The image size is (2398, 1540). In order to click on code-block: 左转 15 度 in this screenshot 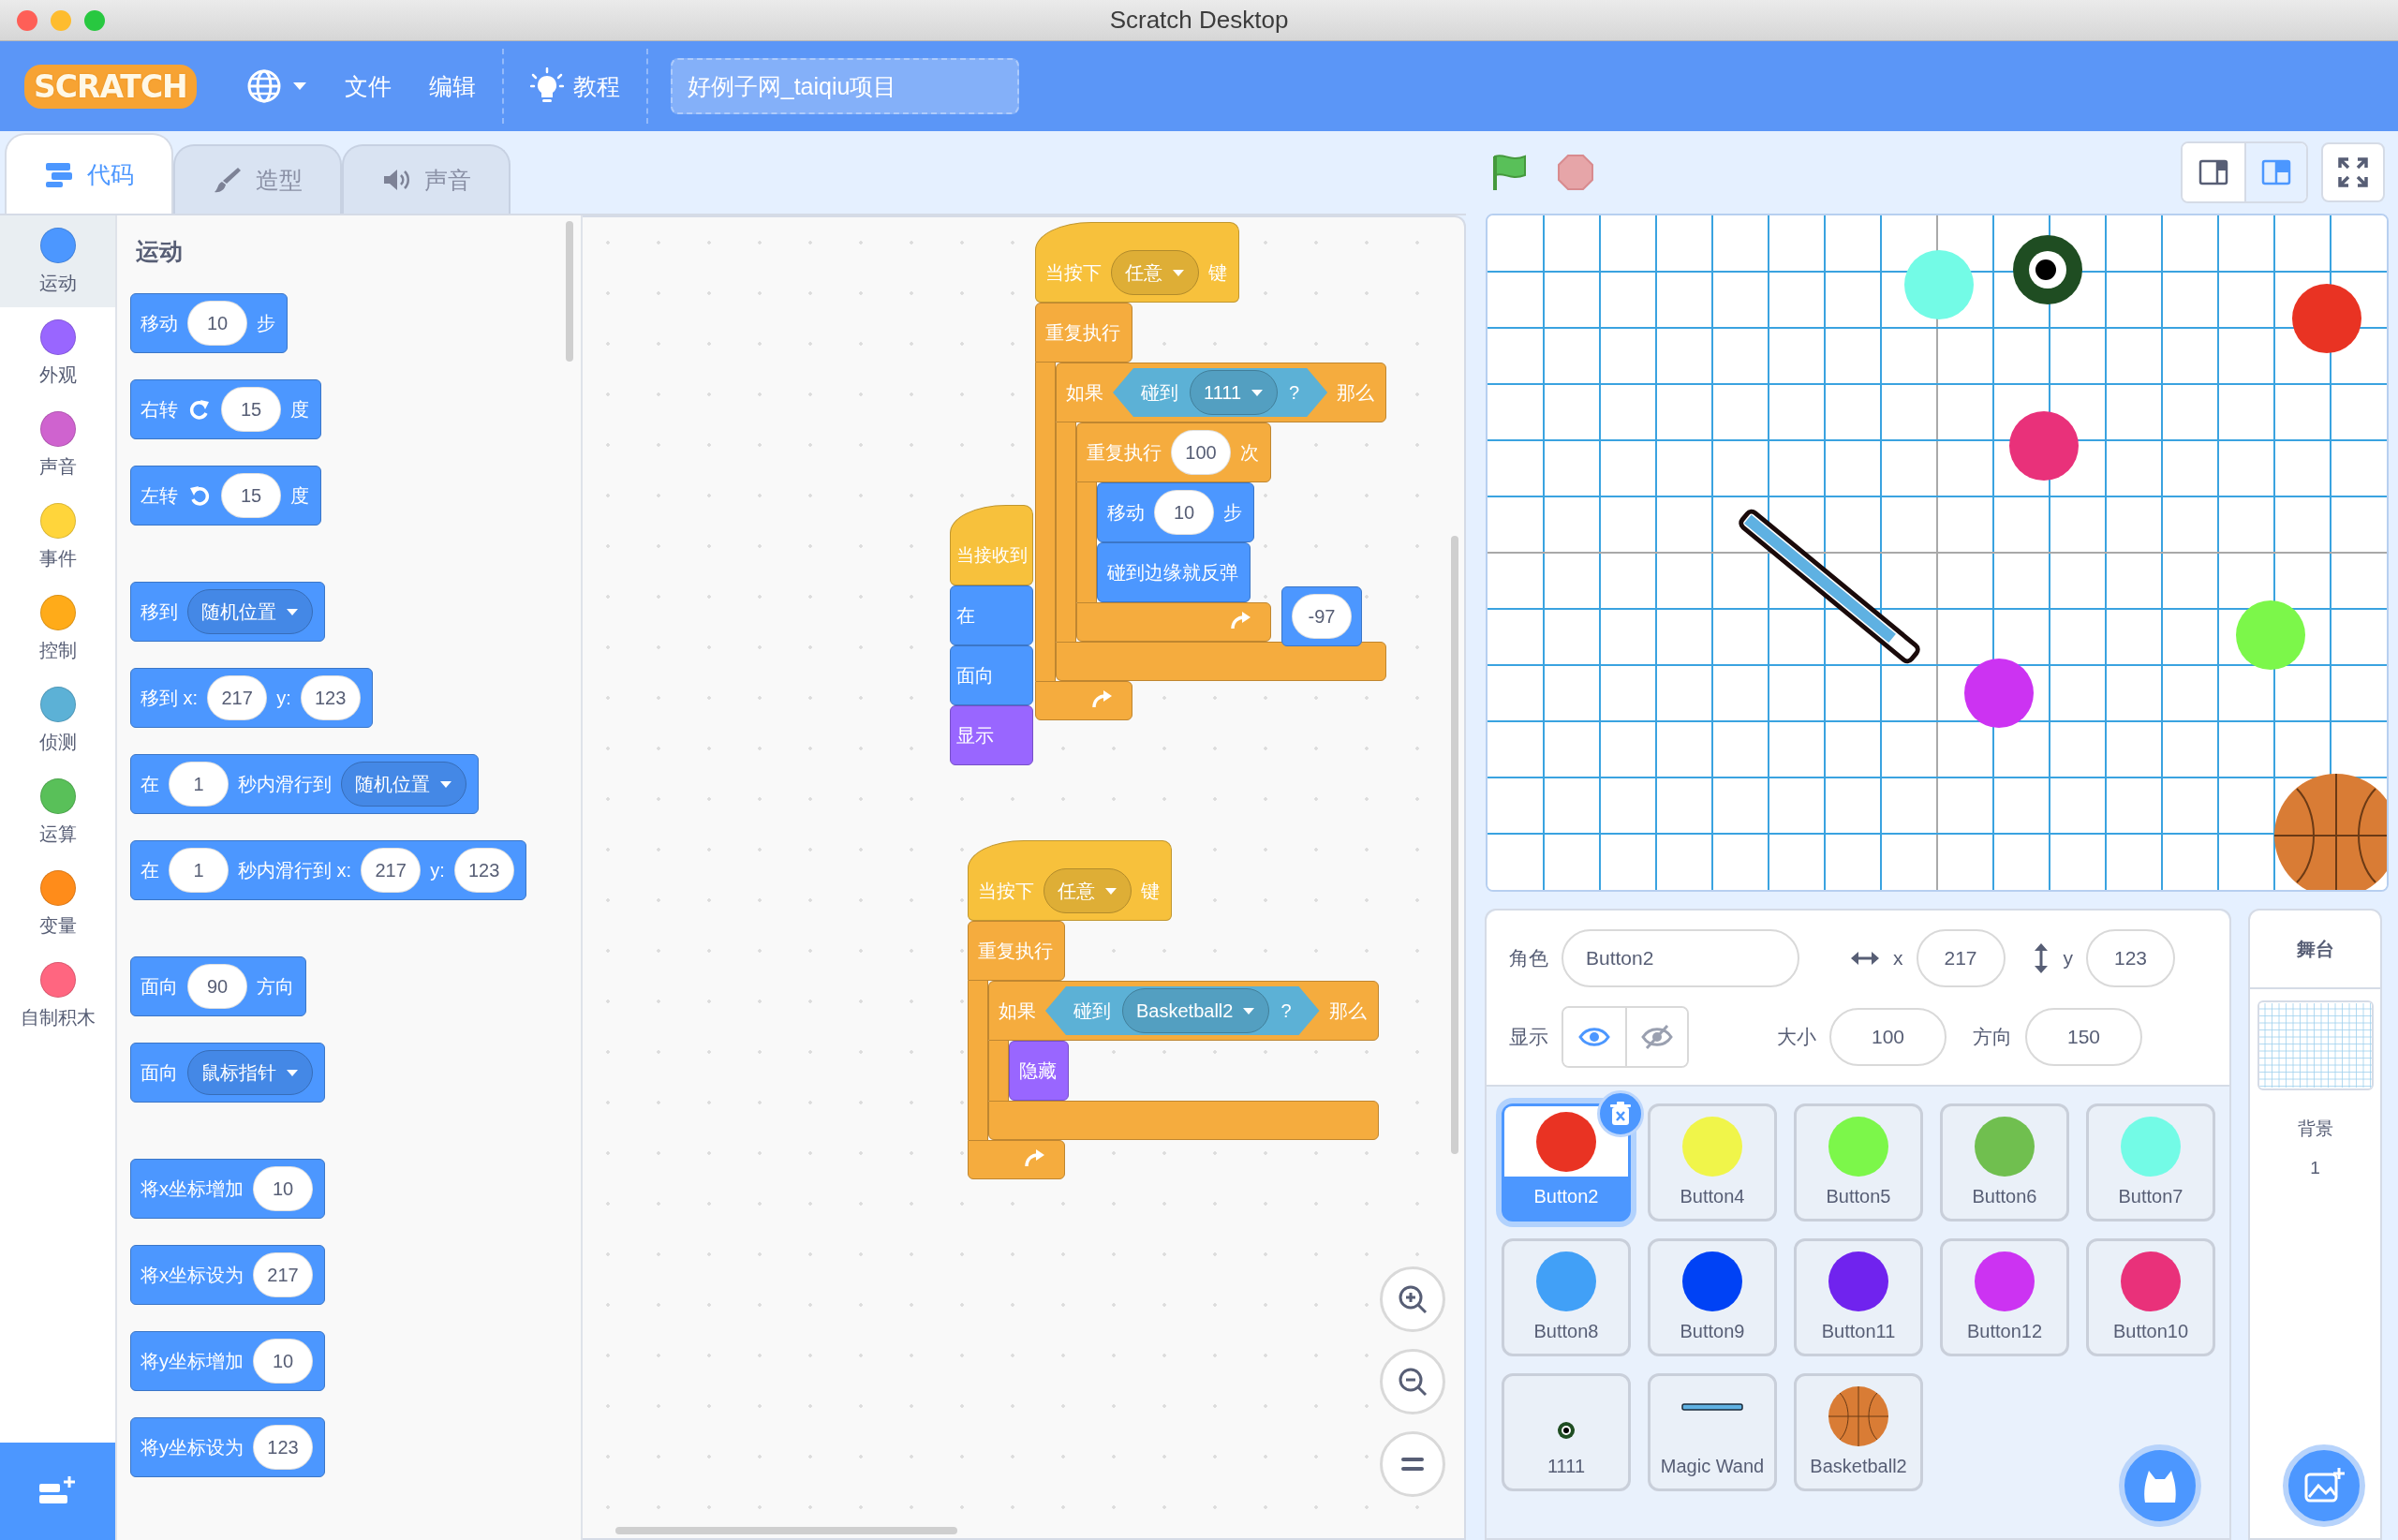, I will do `click(225, 496)`.